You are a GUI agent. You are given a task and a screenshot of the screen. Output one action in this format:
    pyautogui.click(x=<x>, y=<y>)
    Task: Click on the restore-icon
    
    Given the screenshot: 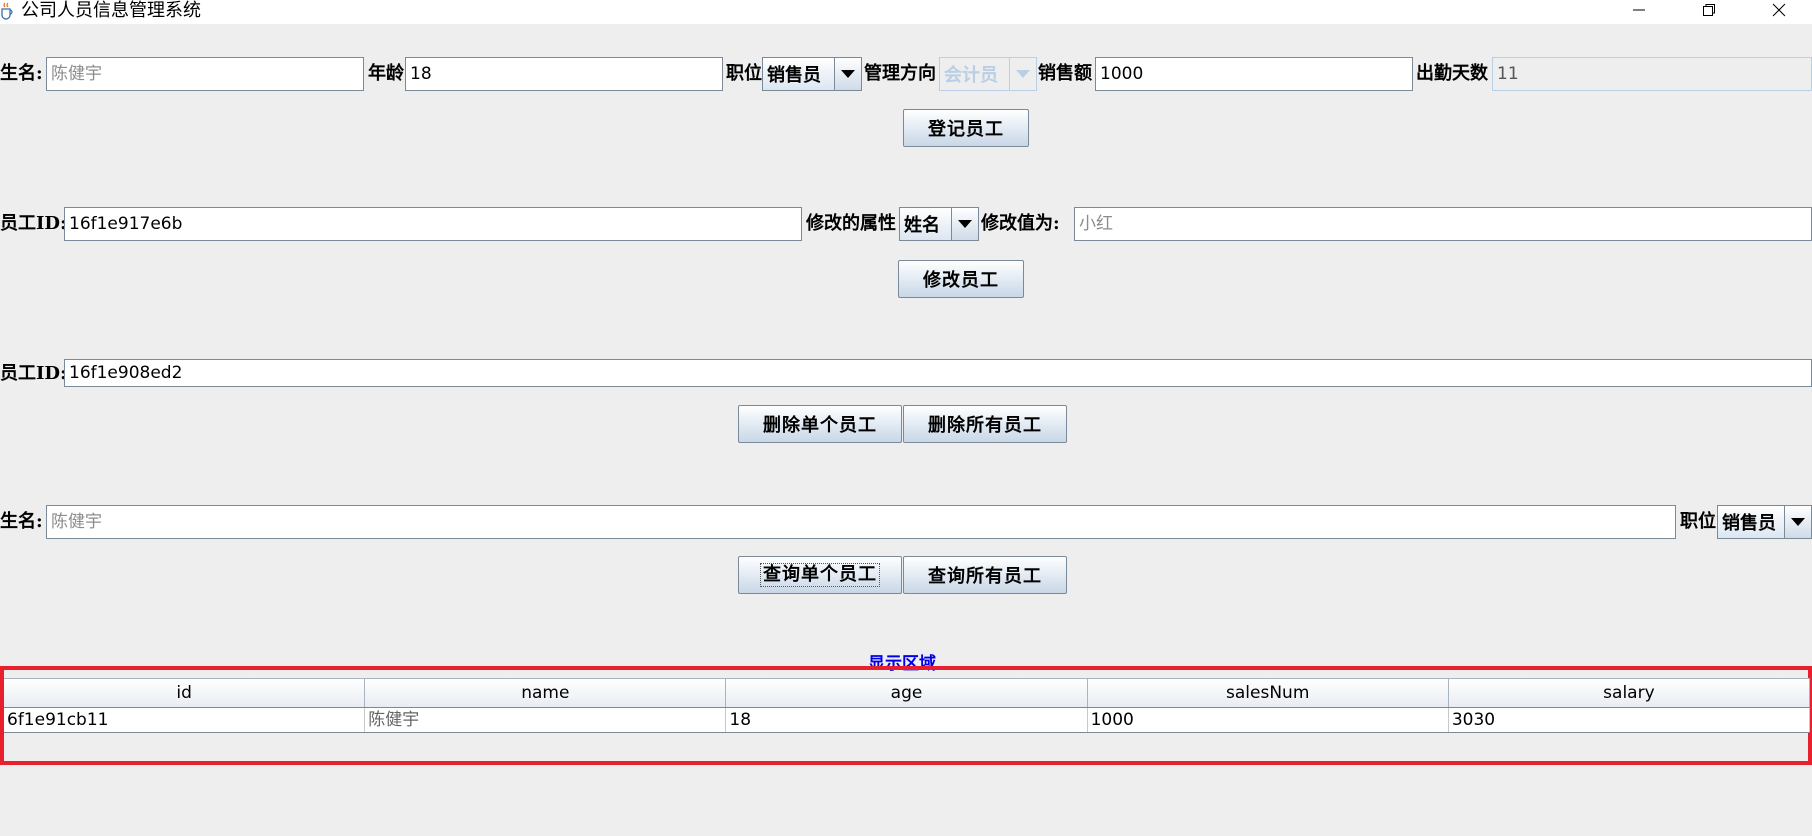 What is the action you would take?
    pyautogui.click(x=1709, y=10)
    